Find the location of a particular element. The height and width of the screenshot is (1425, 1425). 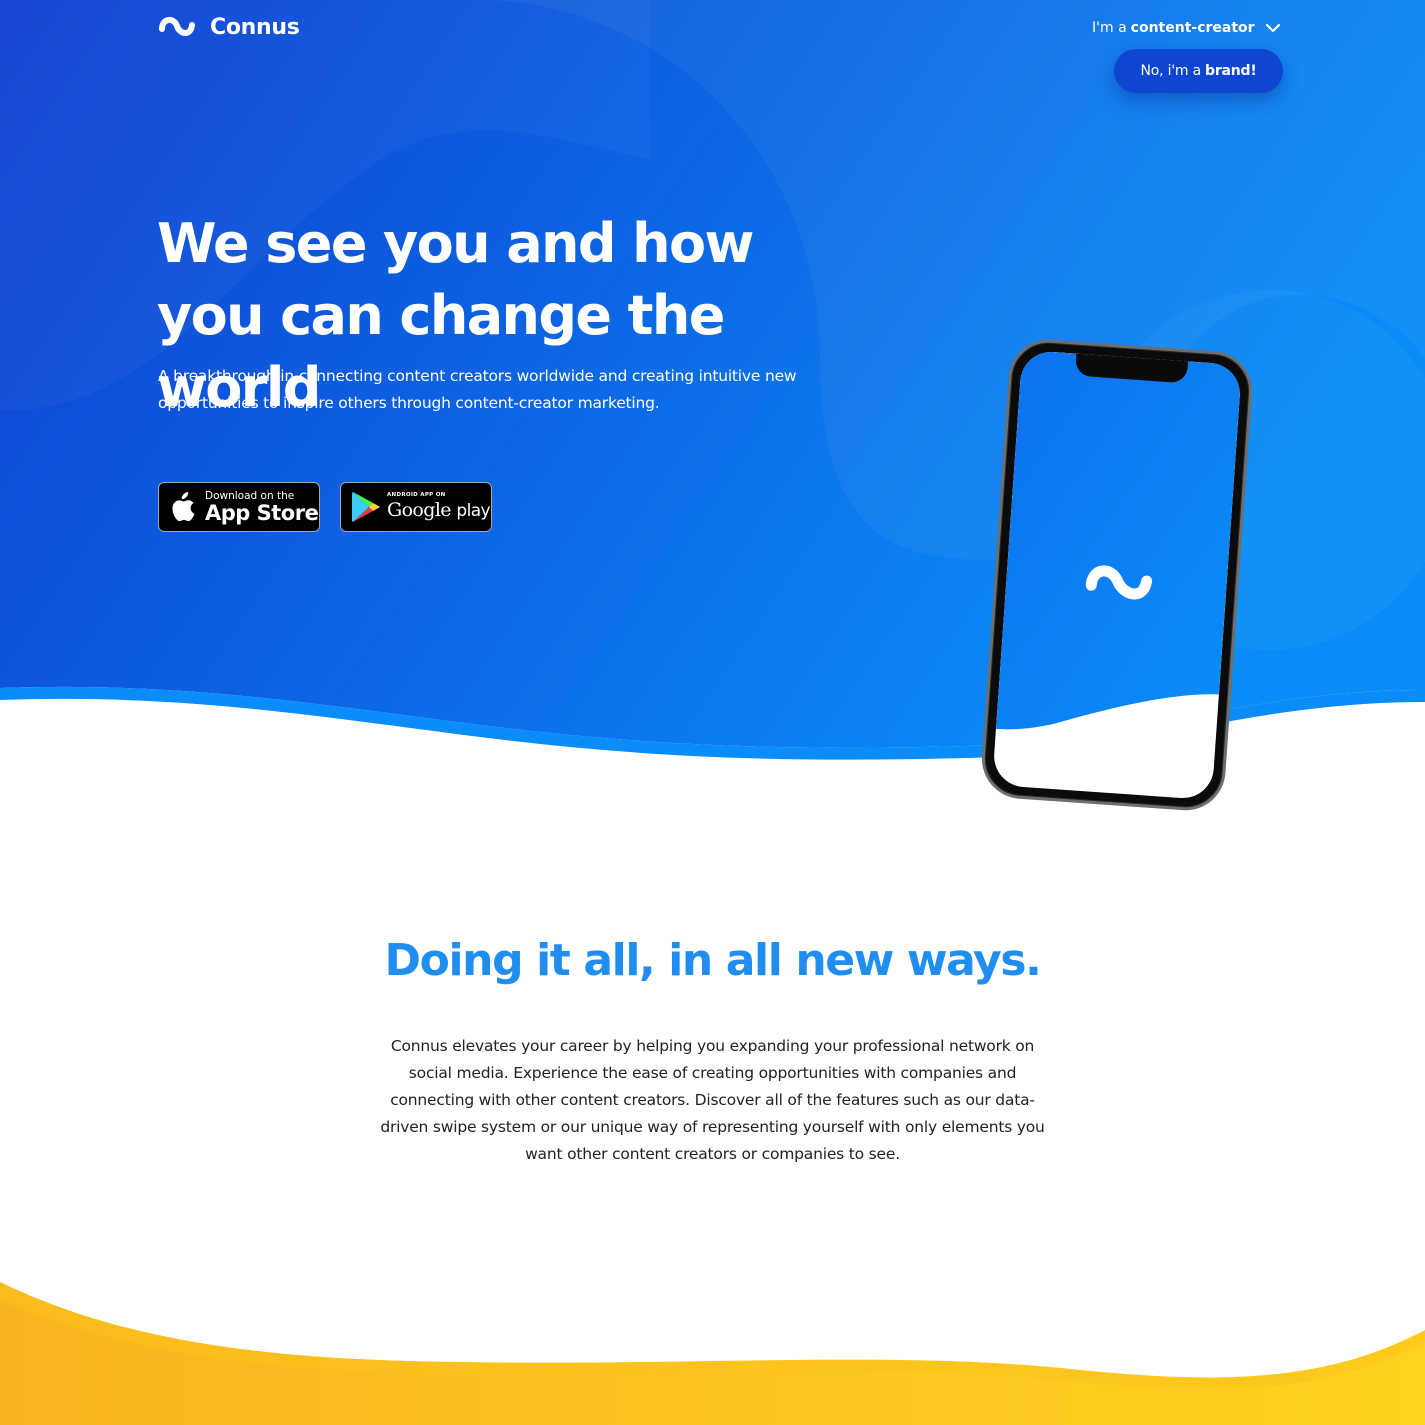

logo-link: Connus is located at coordinates (229, 27).